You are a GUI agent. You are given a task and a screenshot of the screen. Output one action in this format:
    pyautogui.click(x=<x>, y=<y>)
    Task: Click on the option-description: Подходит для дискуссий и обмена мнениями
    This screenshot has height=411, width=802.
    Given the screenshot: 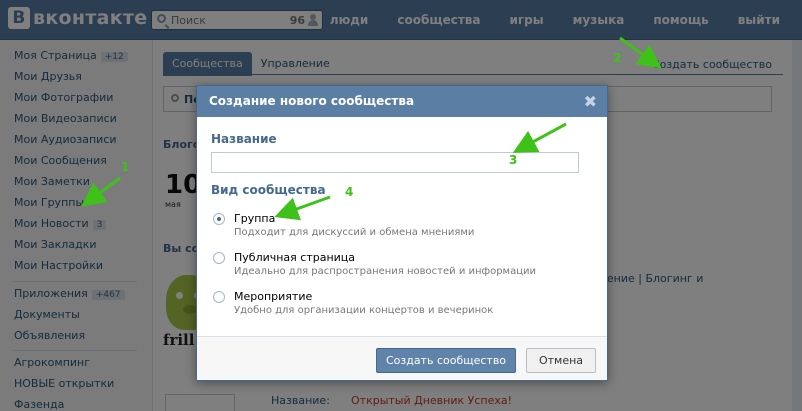 What is the action you would take?
    pyautogui.click(x=354, y=232)
    